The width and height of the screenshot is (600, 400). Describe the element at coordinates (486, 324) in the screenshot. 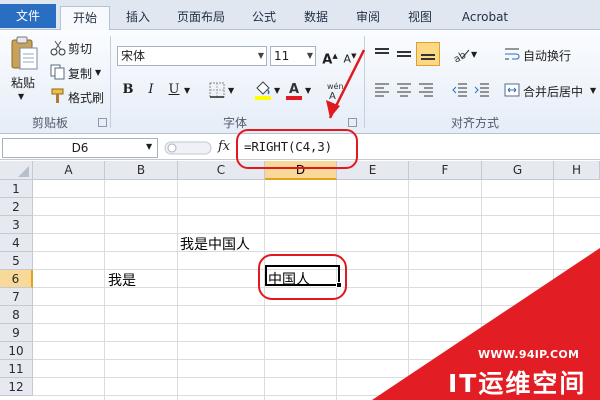

I see `watermark-banner` at that location.